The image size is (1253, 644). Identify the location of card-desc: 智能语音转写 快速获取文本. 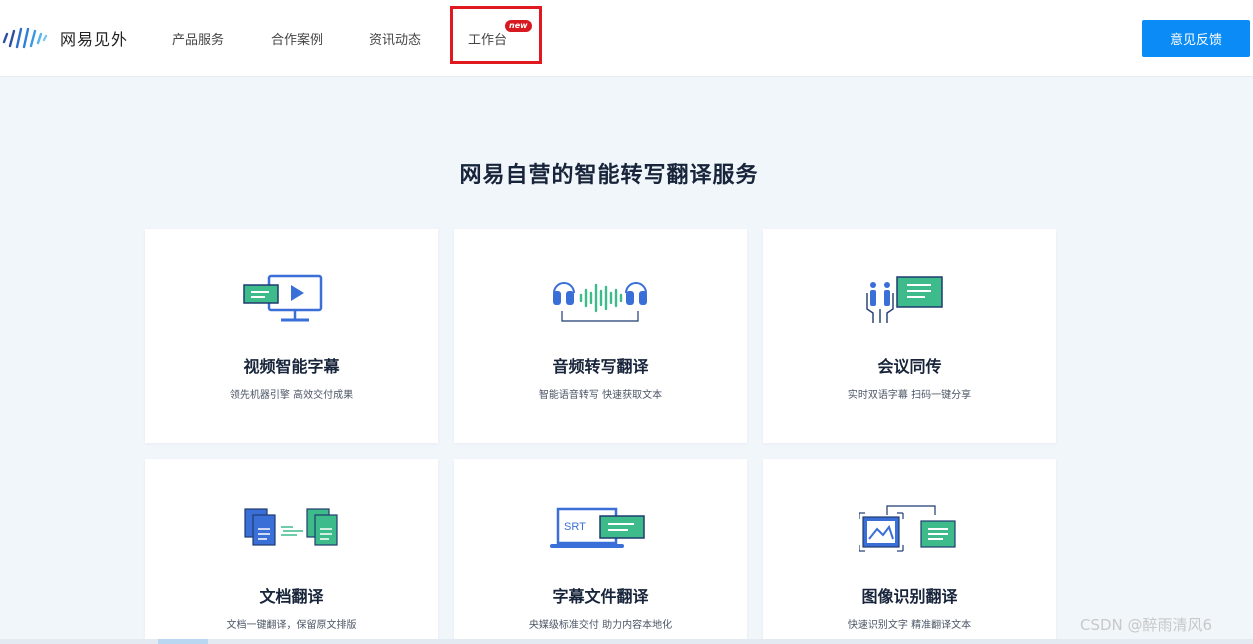
(600, 395).